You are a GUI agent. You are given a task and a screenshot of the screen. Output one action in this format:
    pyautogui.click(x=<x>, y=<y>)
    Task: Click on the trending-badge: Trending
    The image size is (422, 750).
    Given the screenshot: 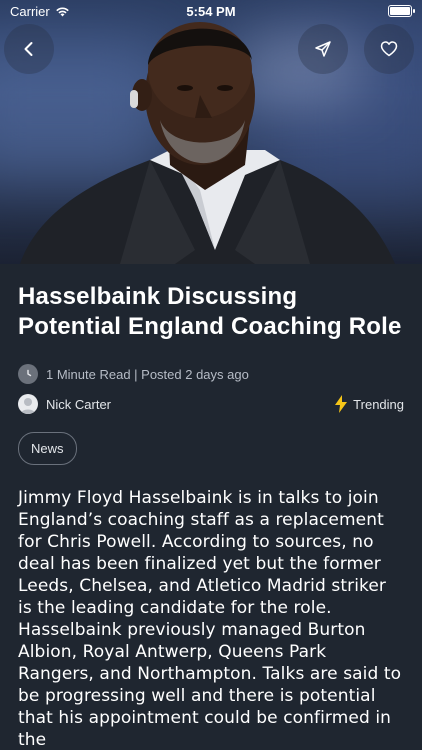 What is the action you would take?
    pyautogui.click(x=369, y=404)
    